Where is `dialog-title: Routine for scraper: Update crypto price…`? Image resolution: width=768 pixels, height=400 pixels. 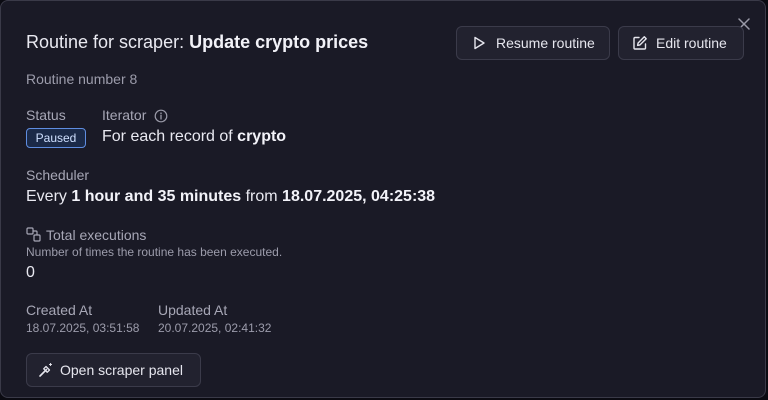 dialog-title: Routine for scraper: Update crypto price… is located at coordinates (197, 42).